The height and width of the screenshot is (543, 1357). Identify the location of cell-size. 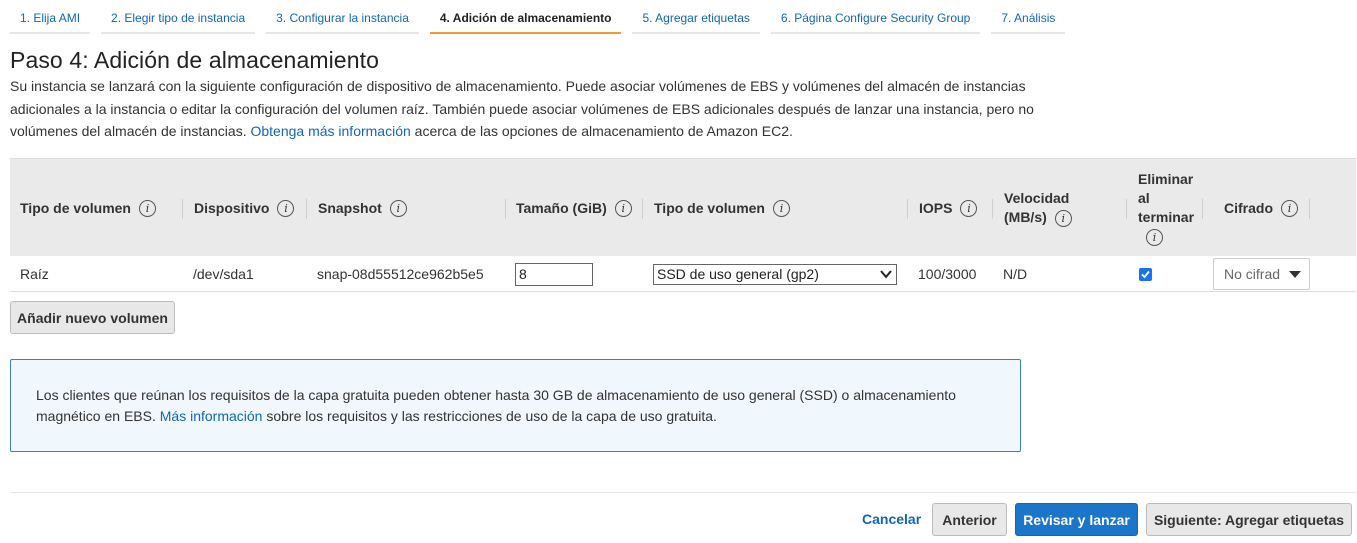
(554, 274).